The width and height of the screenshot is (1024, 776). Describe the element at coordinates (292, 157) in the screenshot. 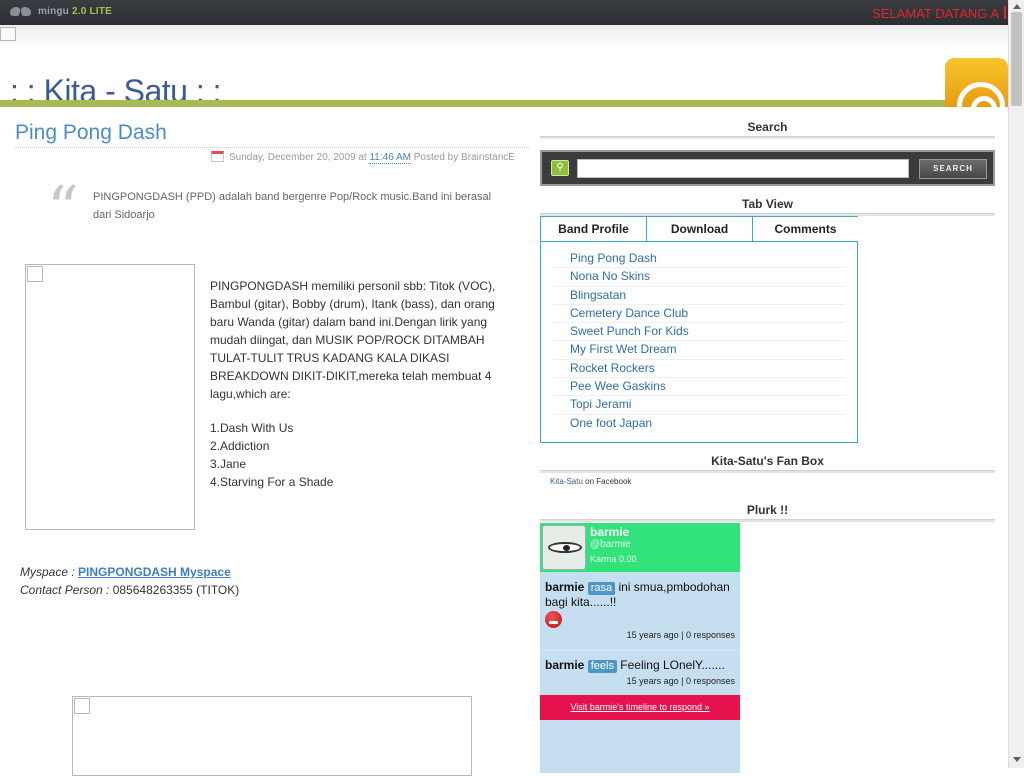

I see `post-date: Sunday, December 20, 2009` at that location.